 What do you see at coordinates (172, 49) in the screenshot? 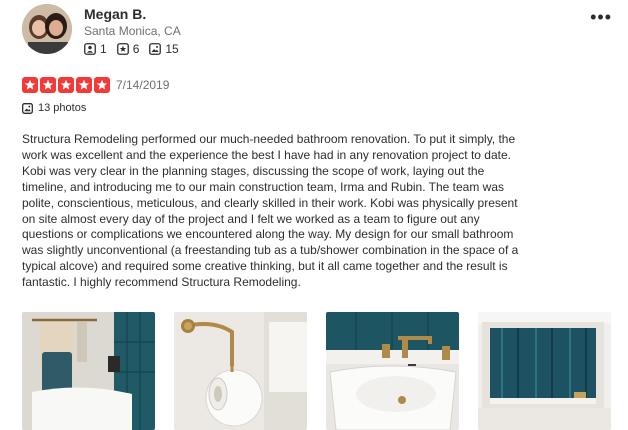
I see `photos-count: 15` at bounding box center [172, 49].